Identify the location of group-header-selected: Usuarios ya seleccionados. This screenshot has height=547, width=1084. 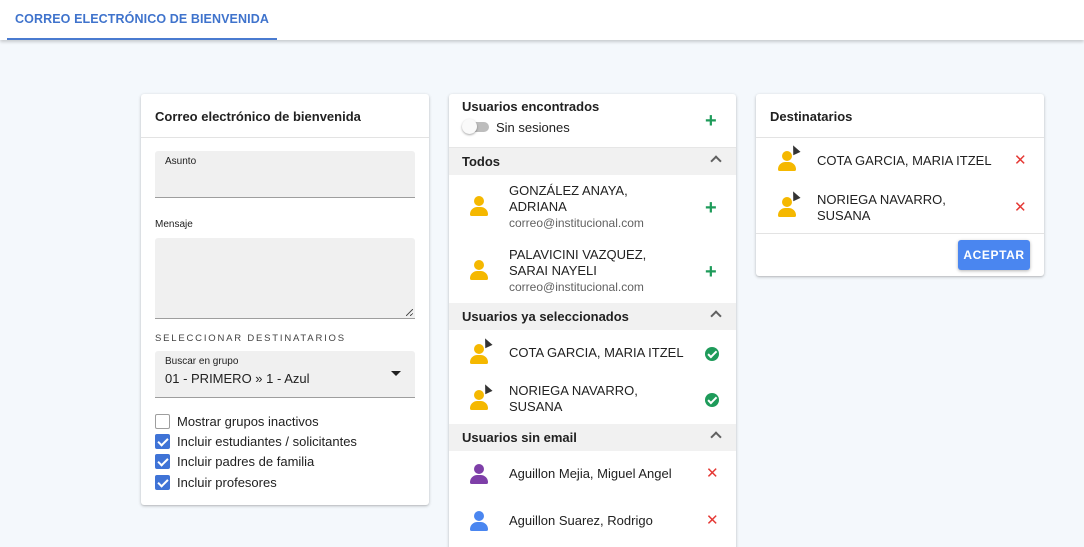
(592, 316).